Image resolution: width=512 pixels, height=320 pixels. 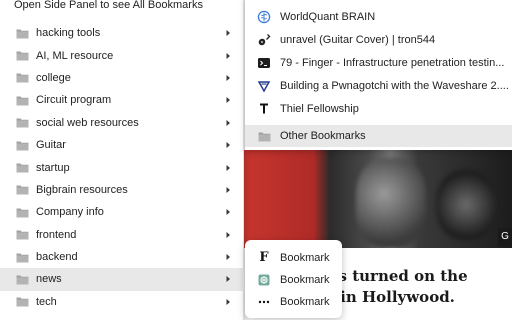 I want to click on bookmark-folder-news: news, so click(x=122, y=279).